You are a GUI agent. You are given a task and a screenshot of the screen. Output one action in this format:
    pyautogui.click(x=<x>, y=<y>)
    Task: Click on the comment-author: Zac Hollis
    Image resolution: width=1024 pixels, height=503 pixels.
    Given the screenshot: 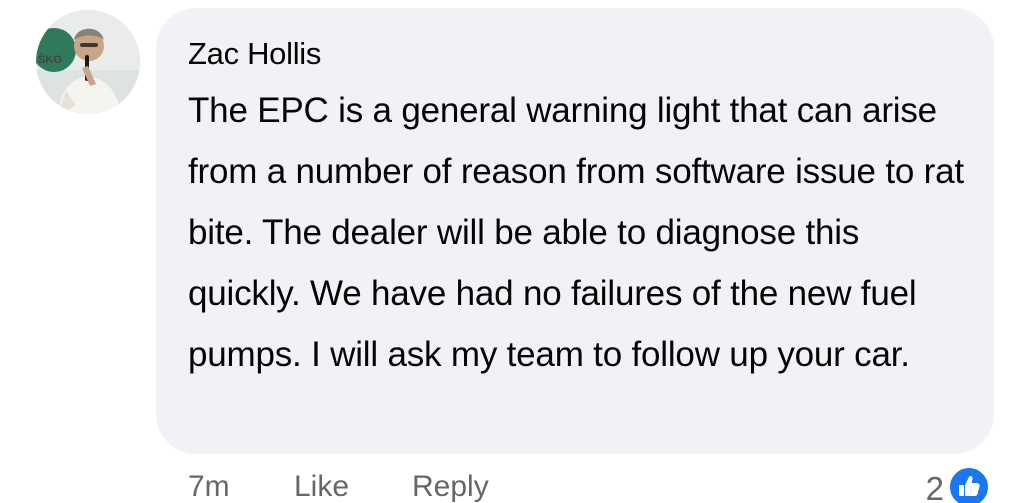 What is the action you would take?
    pyautogui.click(x=254, y=54)
    